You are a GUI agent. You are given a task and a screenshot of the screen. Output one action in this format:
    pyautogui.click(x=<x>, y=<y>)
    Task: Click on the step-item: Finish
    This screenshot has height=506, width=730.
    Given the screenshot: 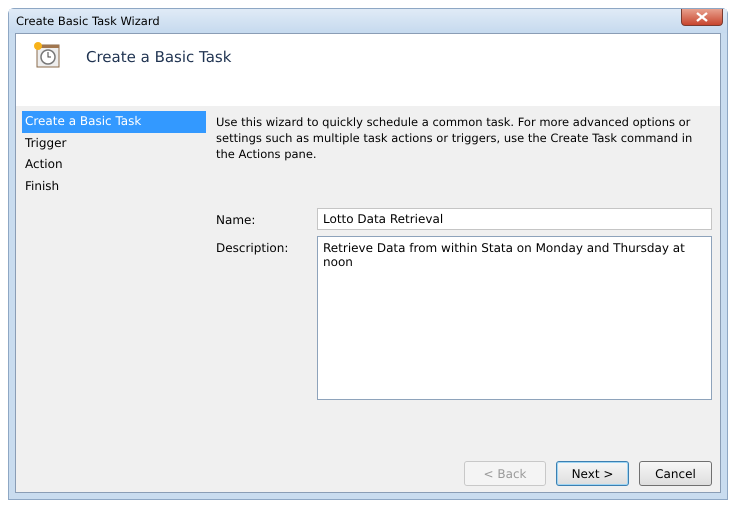 What is the action you would take?
    pyautogui.click(x=114, y=186)
    